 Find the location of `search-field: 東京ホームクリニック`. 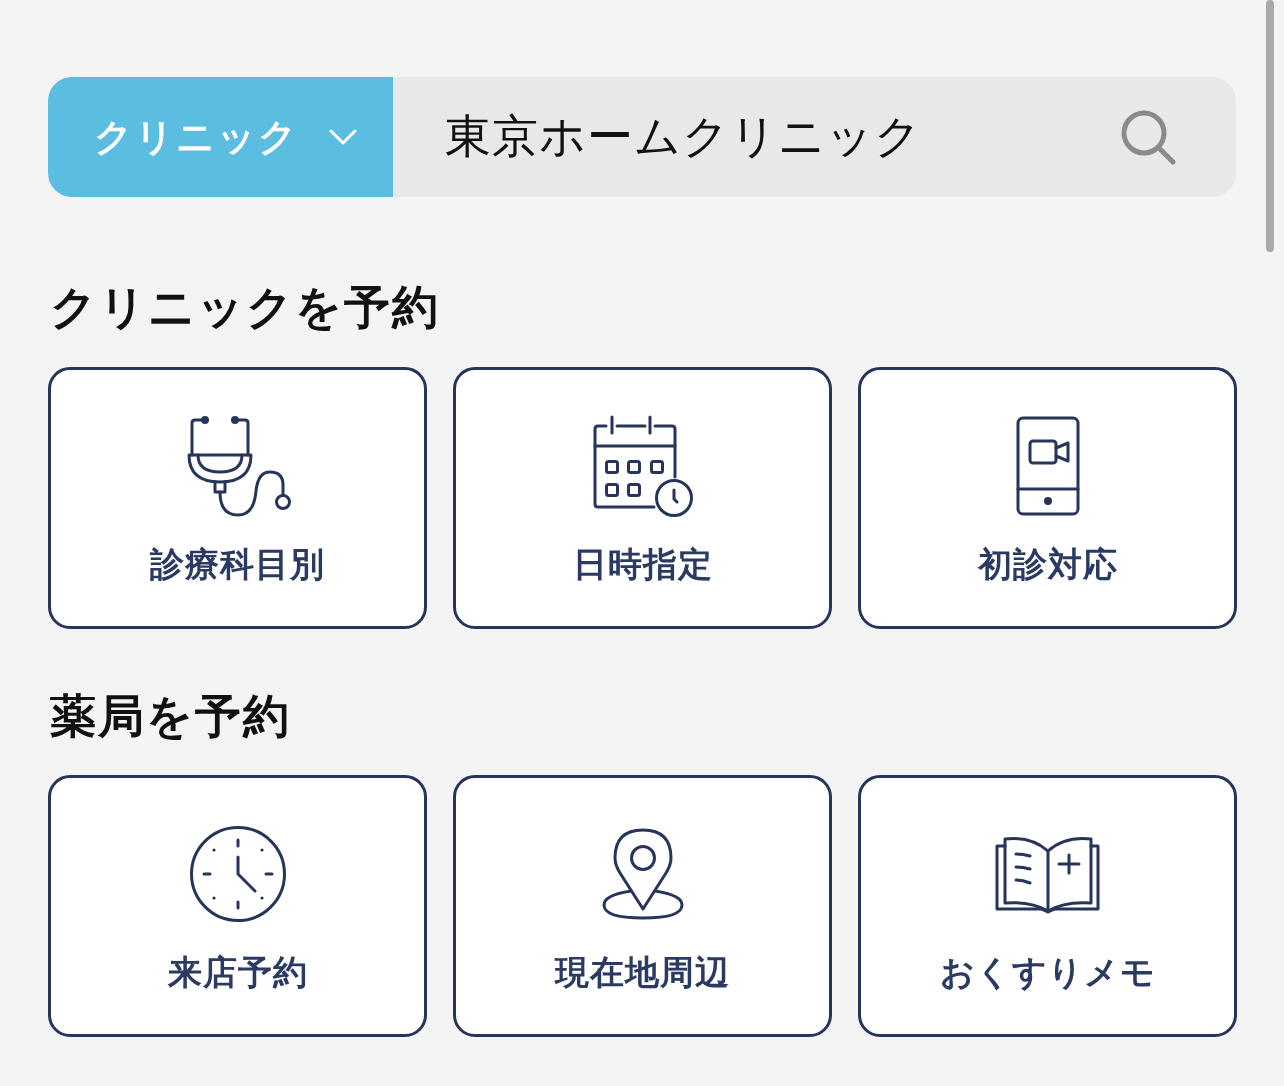

search-field: 東京ホームクリニック is located at coordinates (814, 137).